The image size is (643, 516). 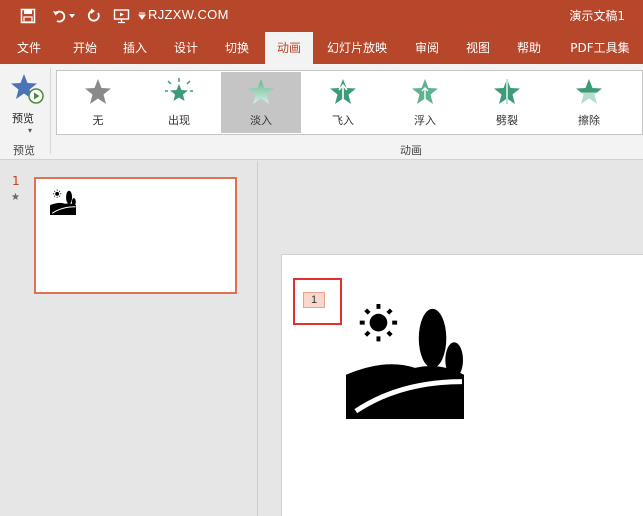 I want to click on effect-label: 出现, so click(x=179, y=120).